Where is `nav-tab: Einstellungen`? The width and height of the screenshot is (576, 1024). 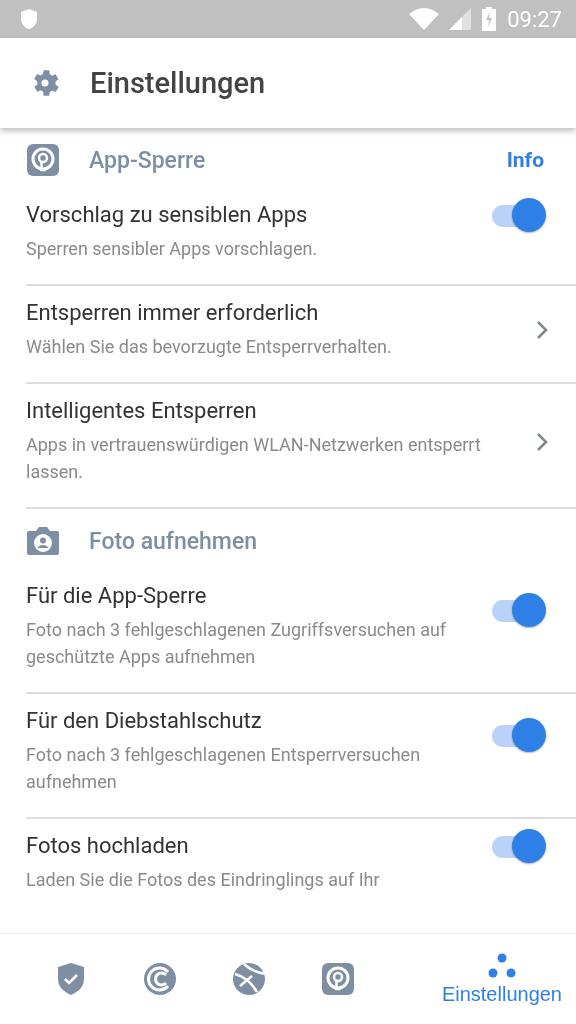
nav-tab: Einstellungen is located at coordinates (501, 979).